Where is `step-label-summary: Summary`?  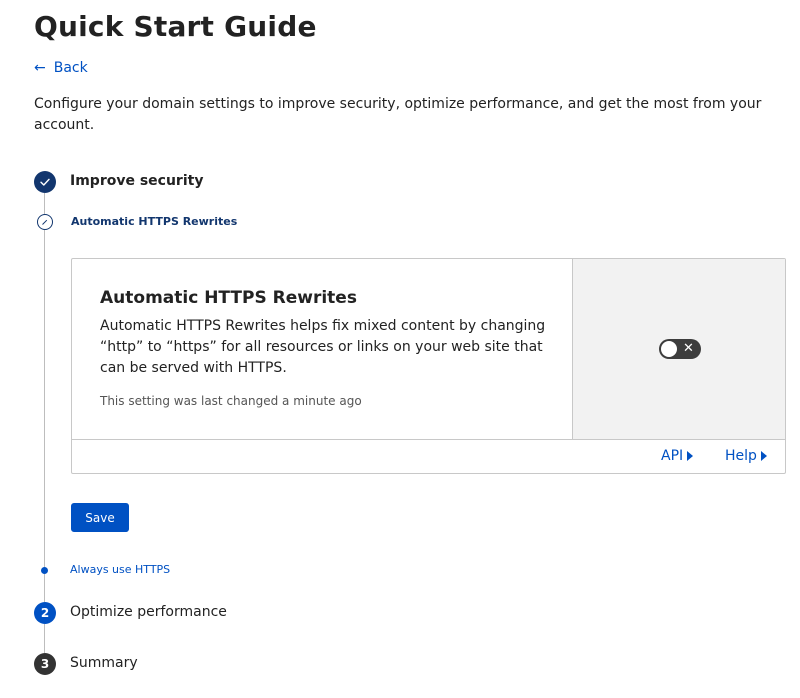 step-label-summary: Summary is located at coordinates (104, 663).